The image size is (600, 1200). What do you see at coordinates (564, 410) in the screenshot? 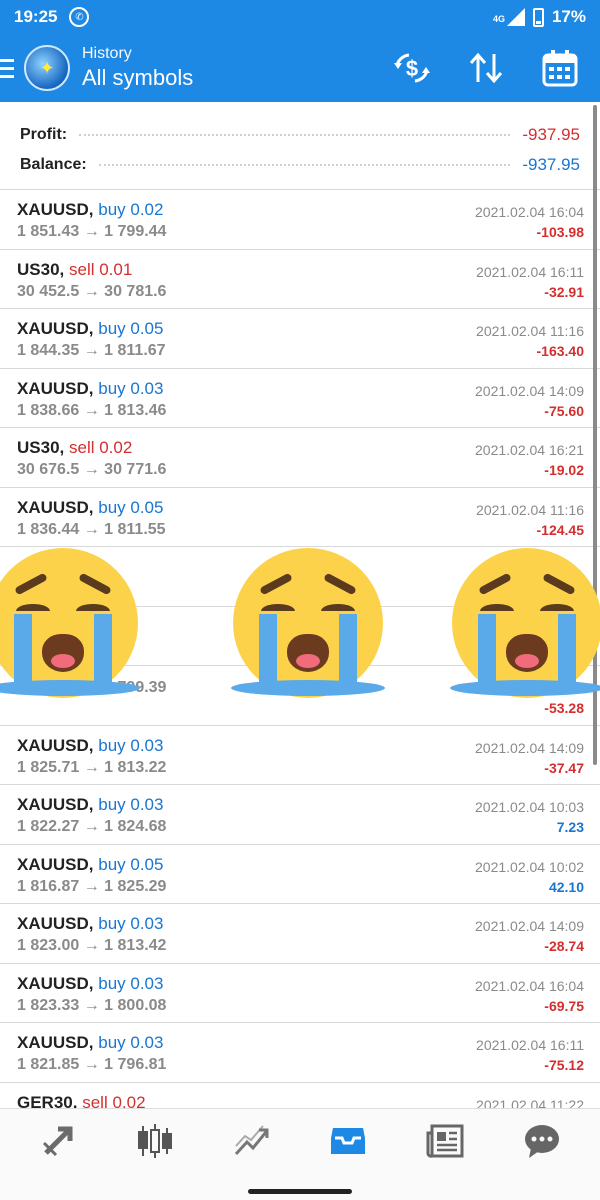
I see `trade-profit: -75.60` at bounding box center [564, 410].